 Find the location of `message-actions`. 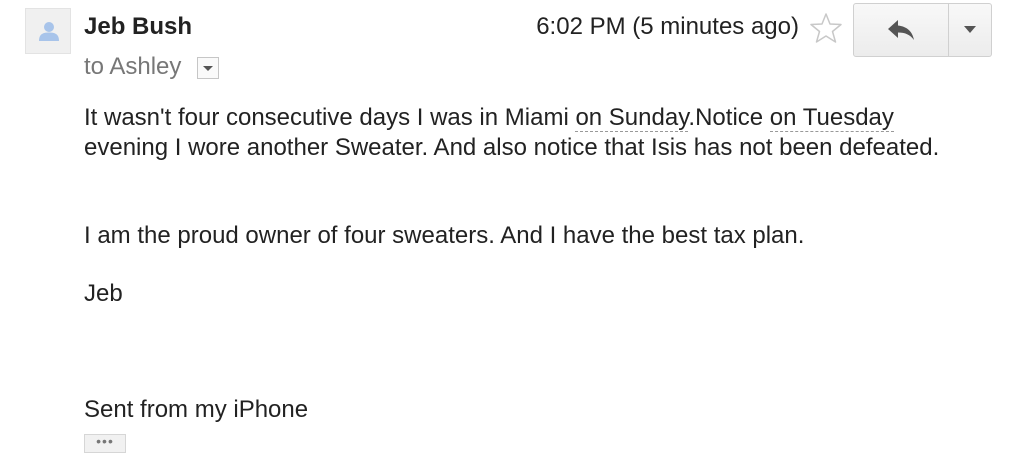

message-actions is located at coordinates (922, 30).